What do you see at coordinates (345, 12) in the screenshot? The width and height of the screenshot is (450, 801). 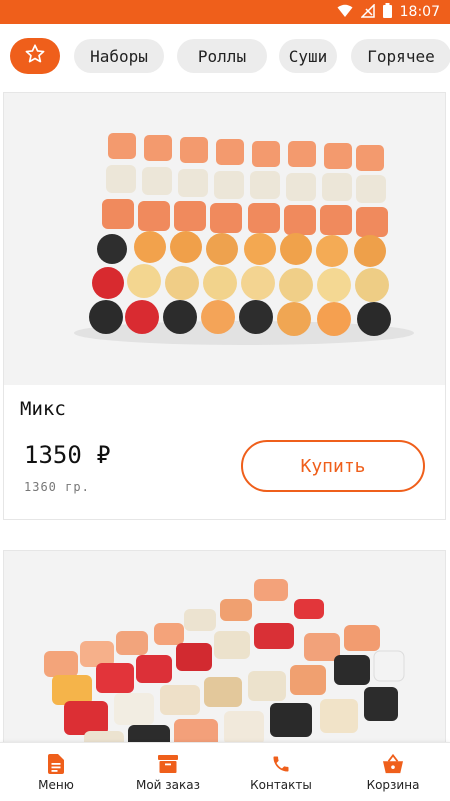 I see `wifi-icon` at bounding box center [345, 12].